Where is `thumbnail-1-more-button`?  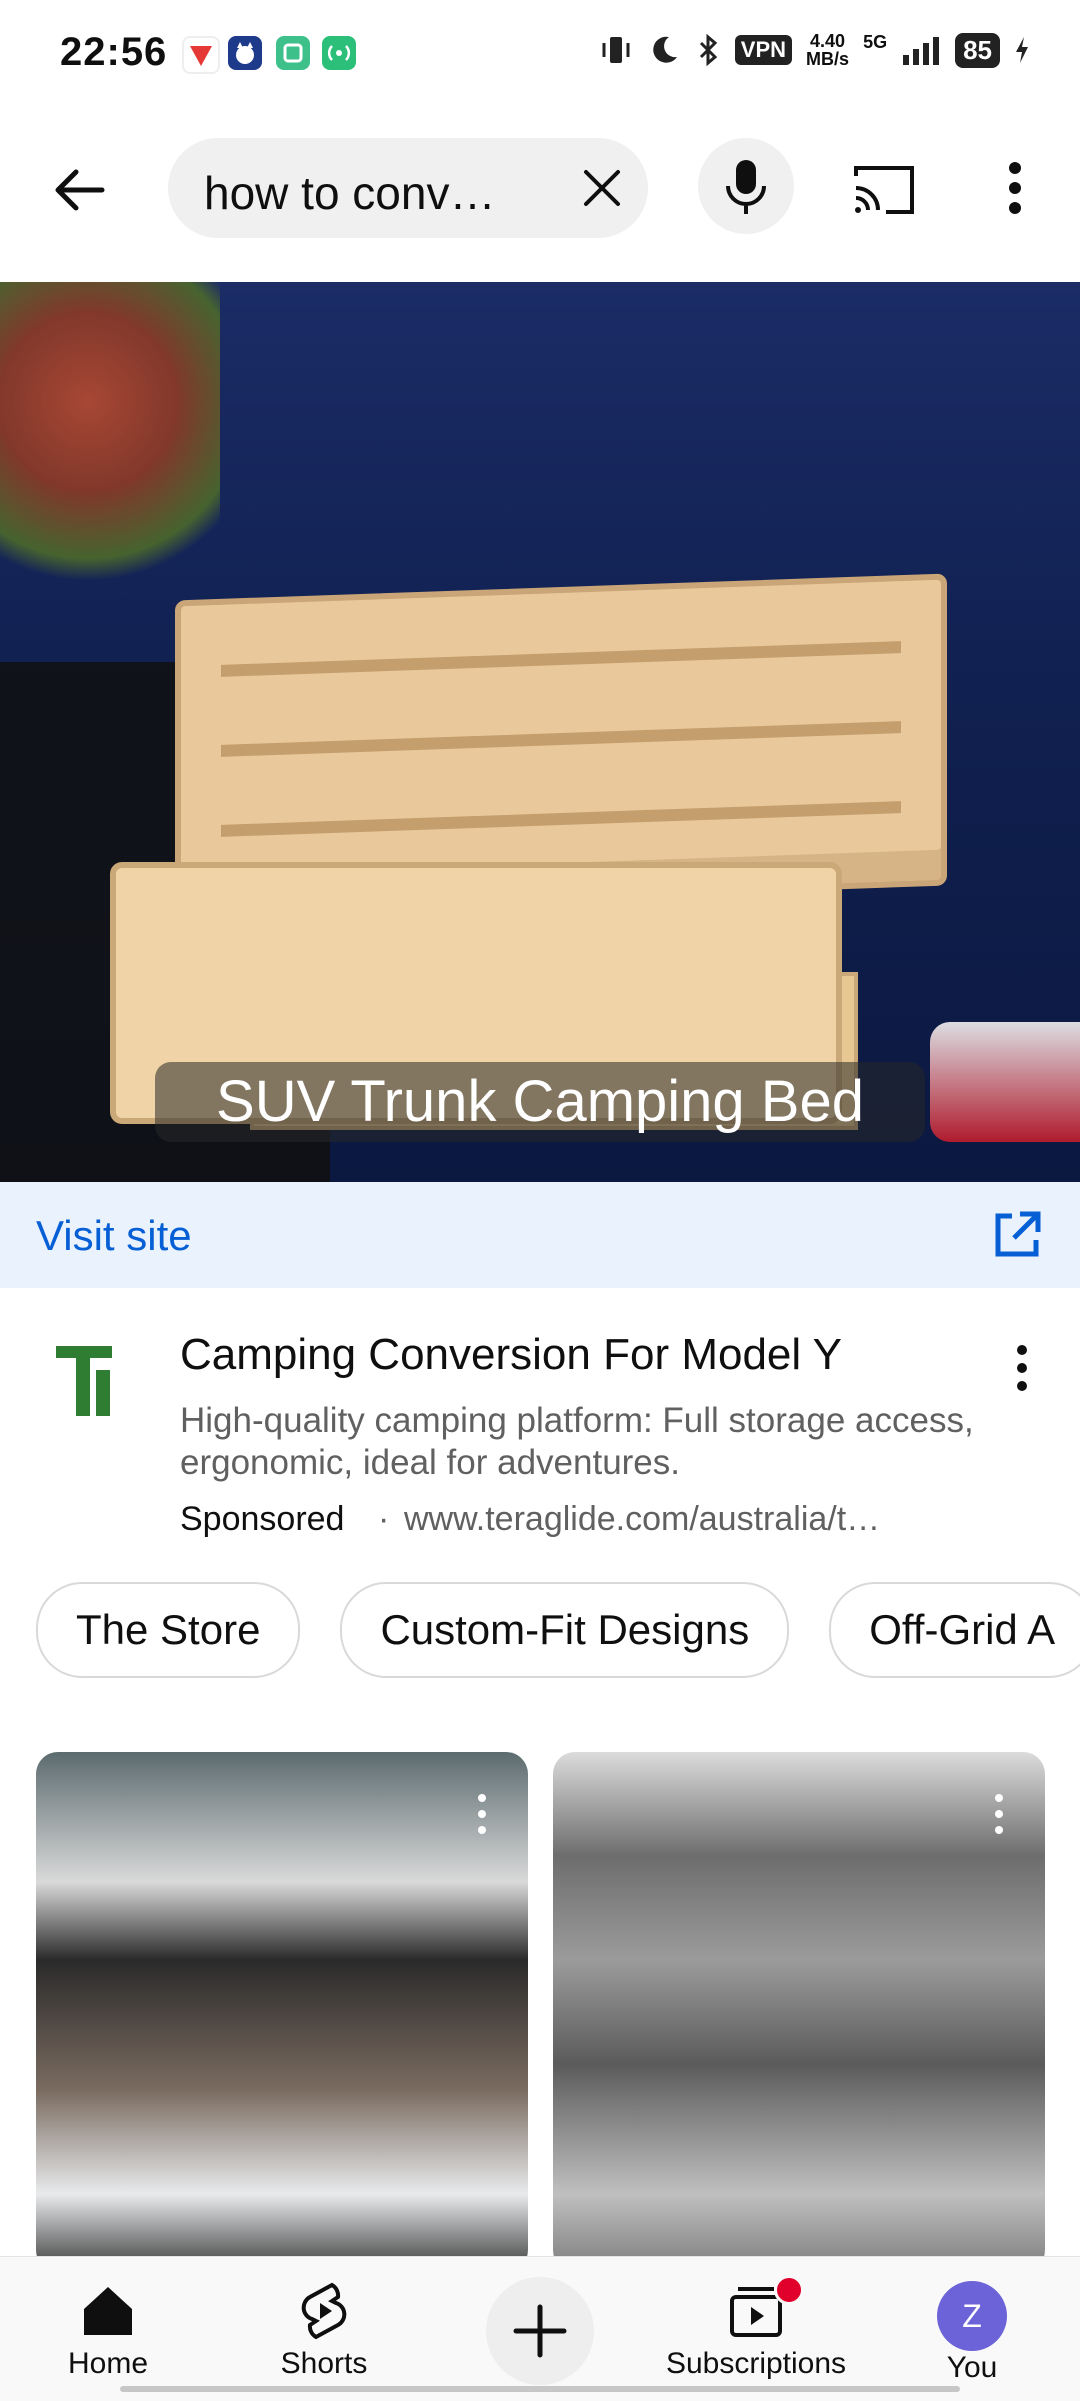
thumbnail-1-more-button is located at coordinates (482, 1818).